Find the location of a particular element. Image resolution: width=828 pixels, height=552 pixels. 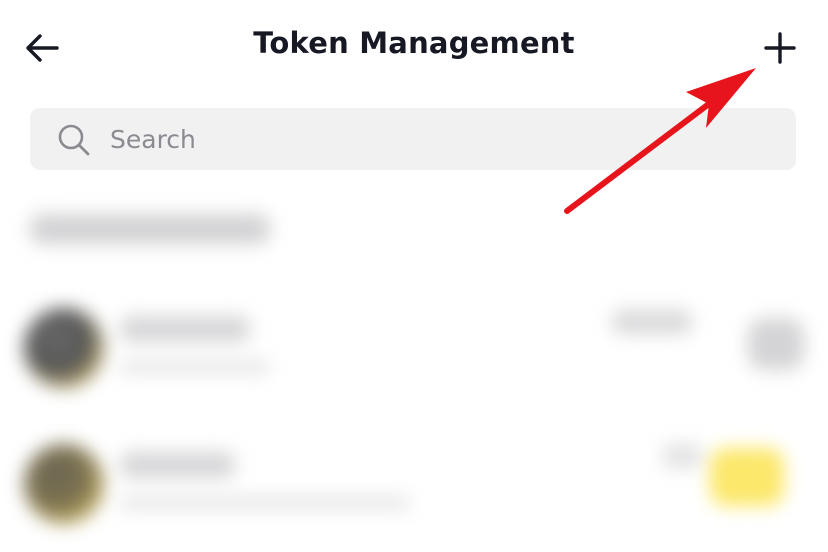

page-title: Token Management is located at coordinates (414, 43).